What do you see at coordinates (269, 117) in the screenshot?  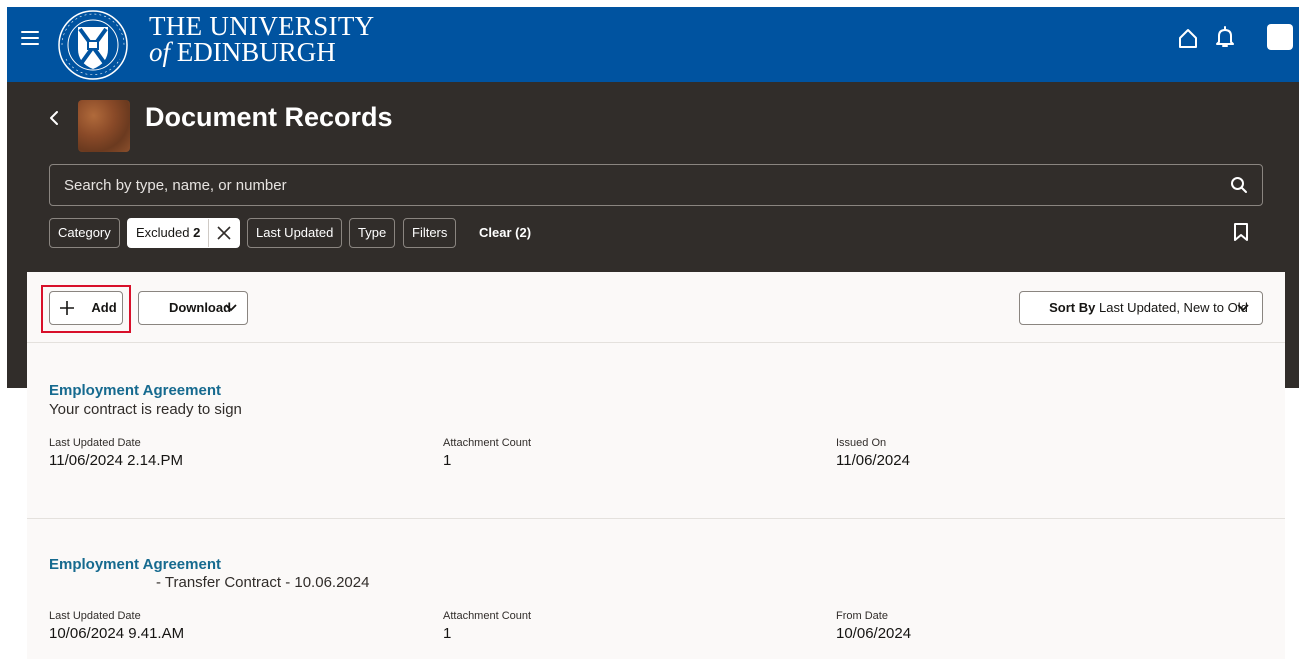 I see `page-title: Document Records` at bounding box center [269, 117].